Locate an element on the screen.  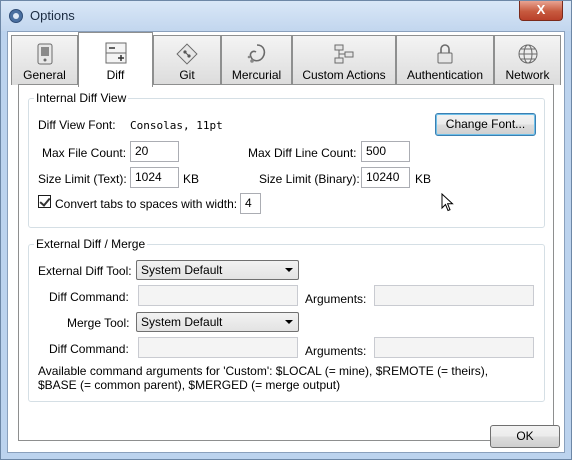
tab-network: Network is located at coordinates (527, 60).